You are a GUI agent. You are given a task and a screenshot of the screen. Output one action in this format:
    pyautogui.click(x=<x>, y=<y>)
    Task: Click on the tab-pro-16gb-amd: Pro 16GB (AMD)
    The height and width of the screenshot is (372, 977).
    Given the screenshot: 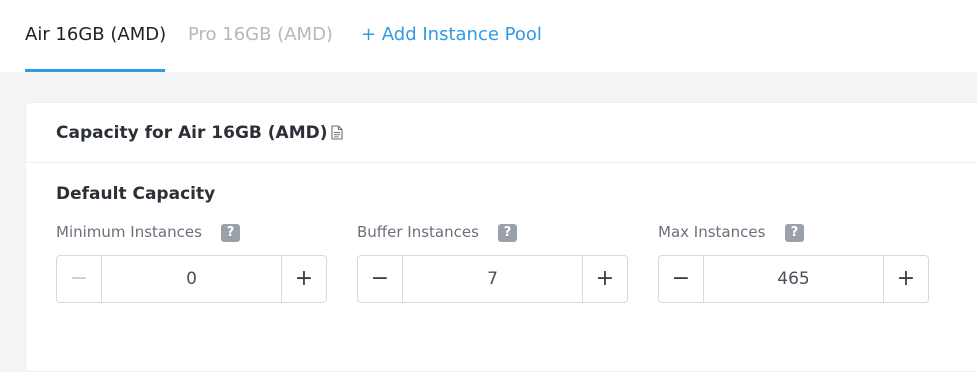 What is the action you would take?
    pyautogui.click(x=260, y=35)
    